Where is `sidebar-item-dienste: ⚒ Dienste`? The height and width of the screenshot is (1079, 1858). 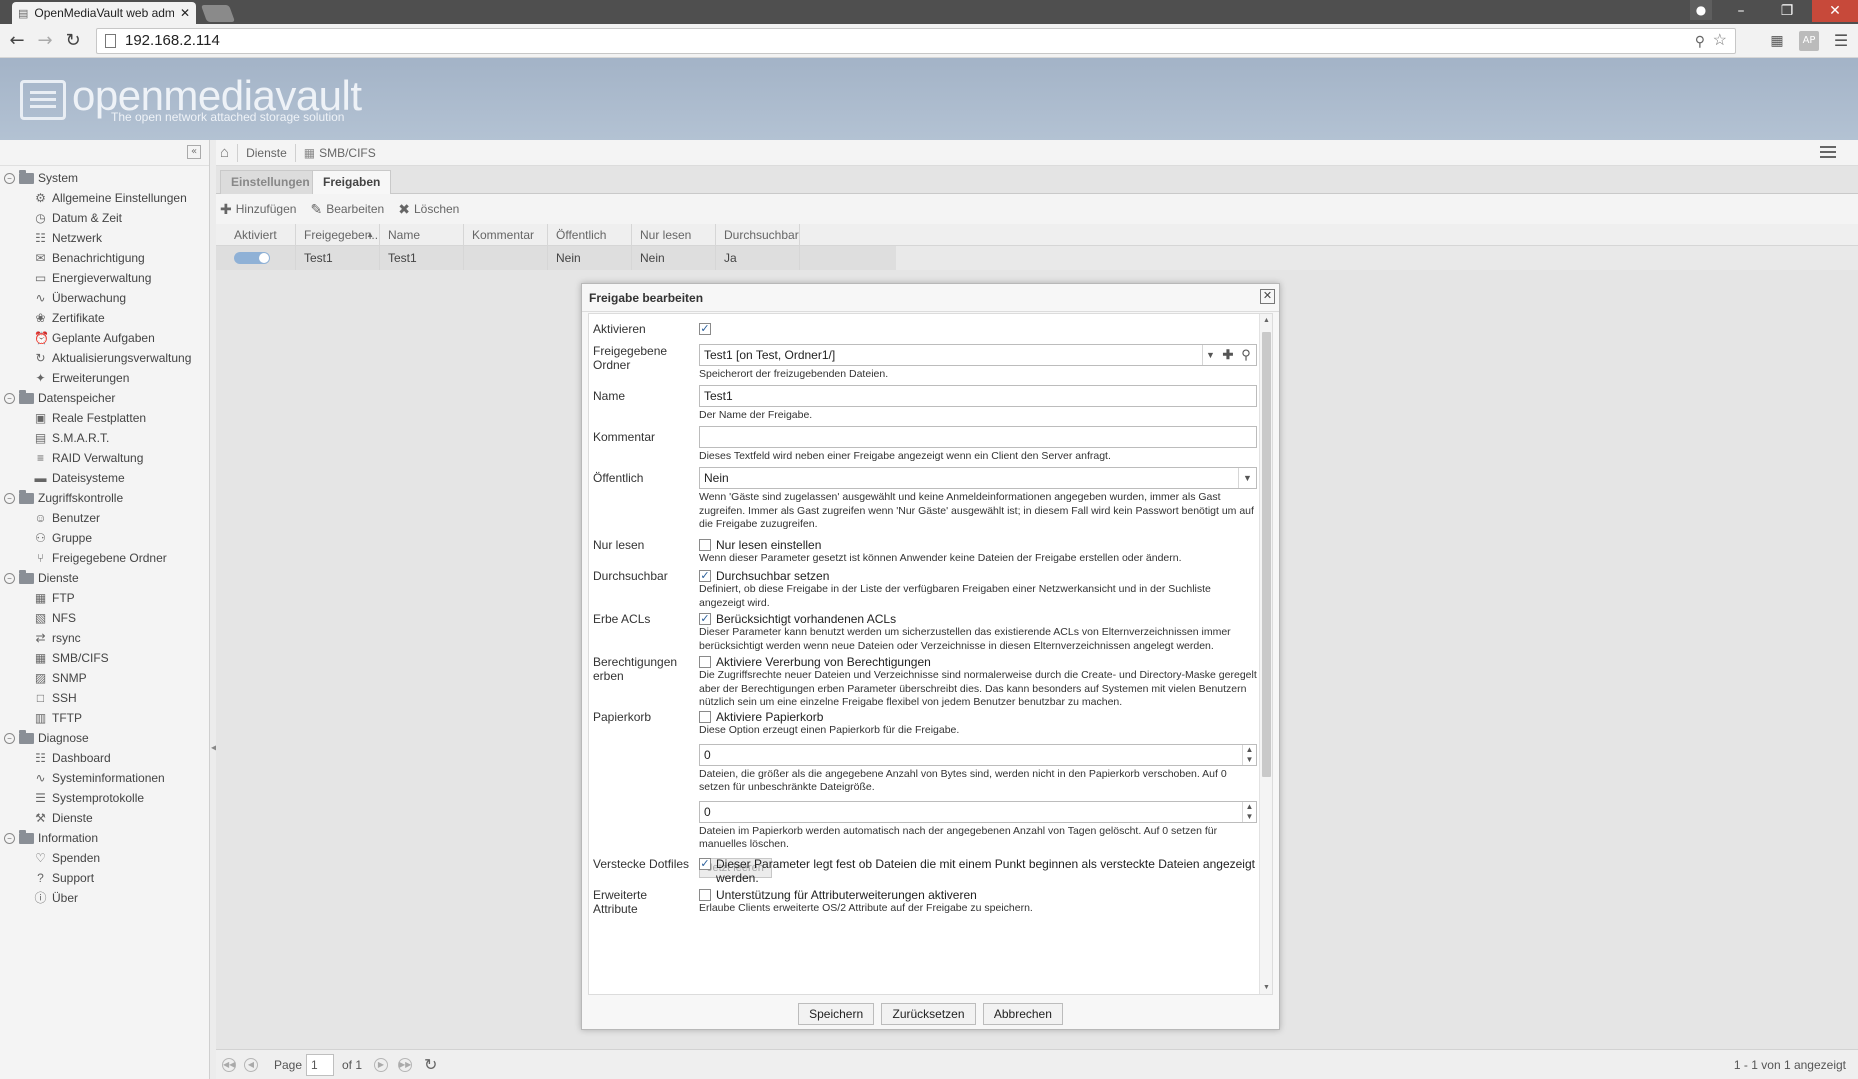 sidebar-item-dienste: ⚒ Dienste is located at coordinates (104, 818).